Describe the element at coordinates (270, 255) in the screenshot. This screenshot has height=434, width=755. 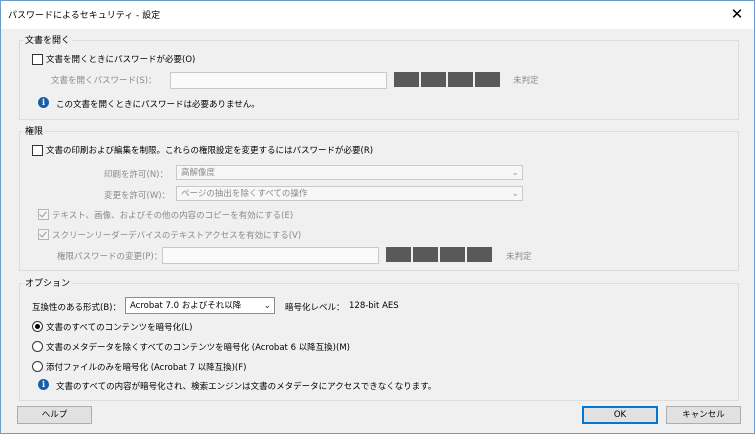
I see `permissions-password-input` at that location.